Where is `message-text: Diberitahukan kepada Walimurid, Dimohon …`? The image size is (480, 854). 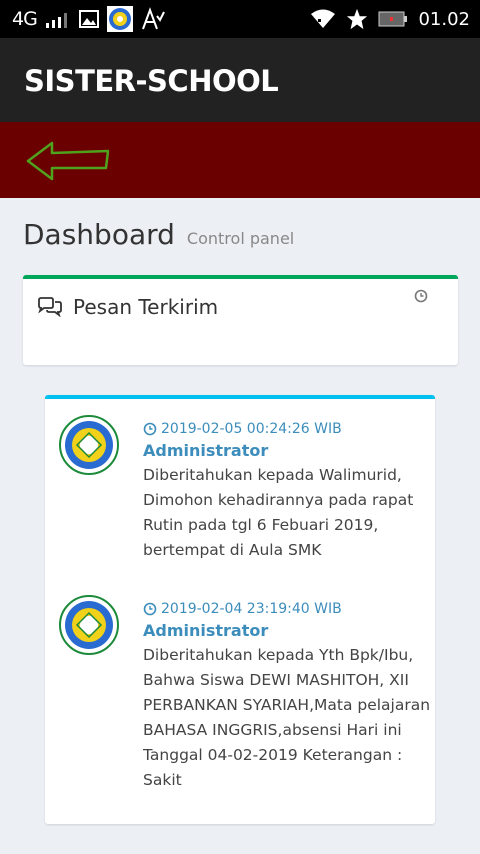 message-text: Diberitahukan kepada Walimurid, Dimohon … is located at coordinates (278, 512).